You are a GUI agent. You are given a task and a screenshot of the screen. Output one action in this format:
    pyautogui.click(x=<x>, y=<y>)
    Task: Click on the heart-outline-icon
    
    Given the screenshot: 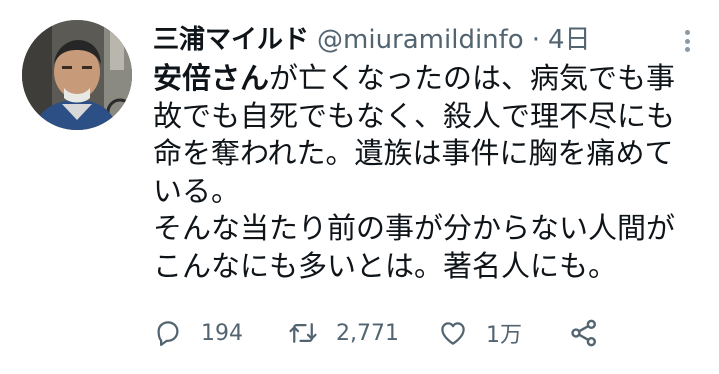 What is the action you would take?
    pyautogui.click(x=453, y=333)
    